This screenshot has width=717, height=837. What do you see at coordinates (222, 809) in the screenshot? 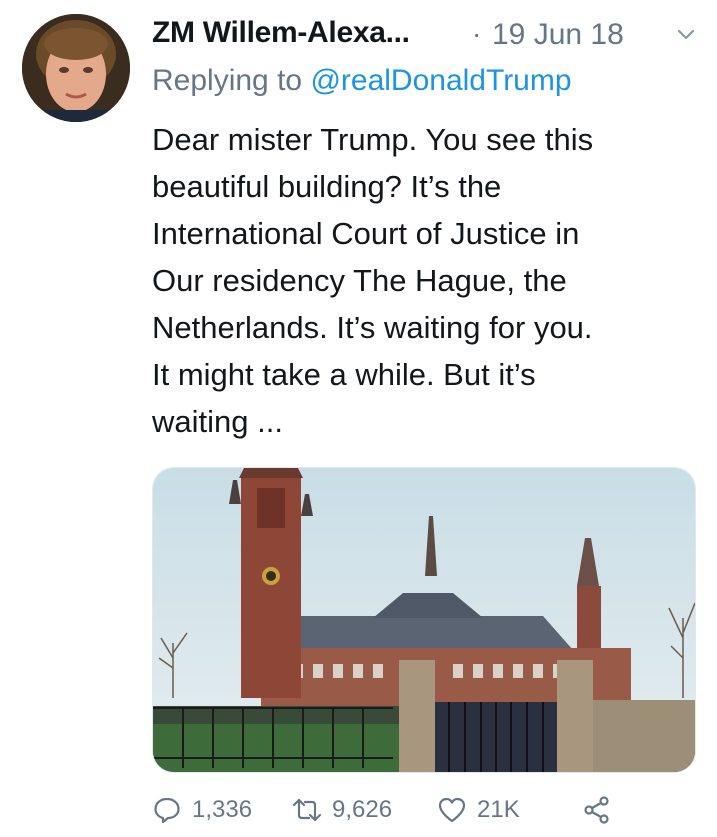
I see `reply-count: 1,336` at bounding box center [222, 809].